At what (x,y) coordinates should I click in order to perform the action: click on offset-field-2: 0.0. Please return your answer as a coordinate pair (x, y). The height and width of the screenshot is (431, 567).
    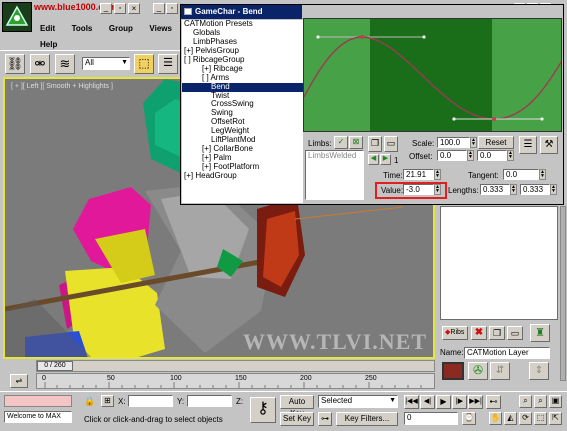
    Looking at the image, I should click on (492, 155).